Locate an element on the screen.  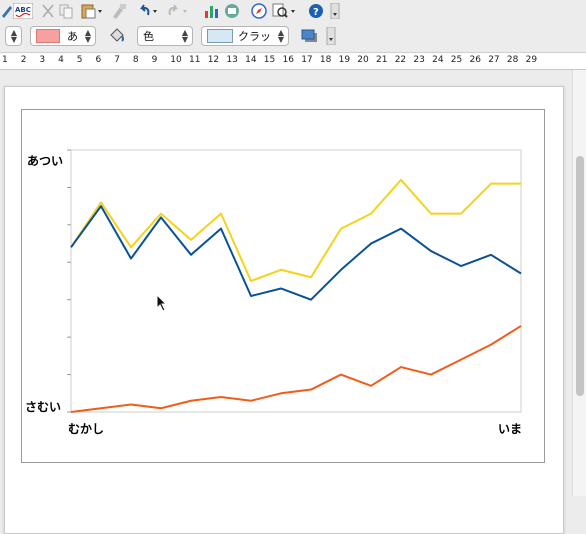
ruler-mark: 6 is located at coordinates (98, 60).